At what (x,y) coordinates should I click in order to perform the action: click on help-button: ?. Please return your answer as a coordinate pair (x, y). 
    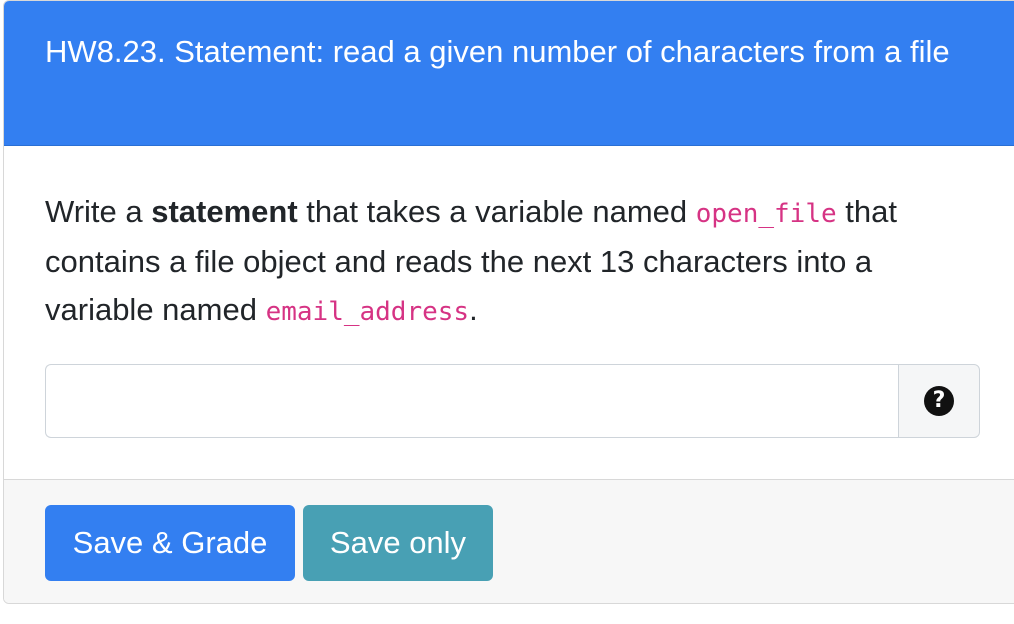
    Looking at the image, I should click on (939, 401).